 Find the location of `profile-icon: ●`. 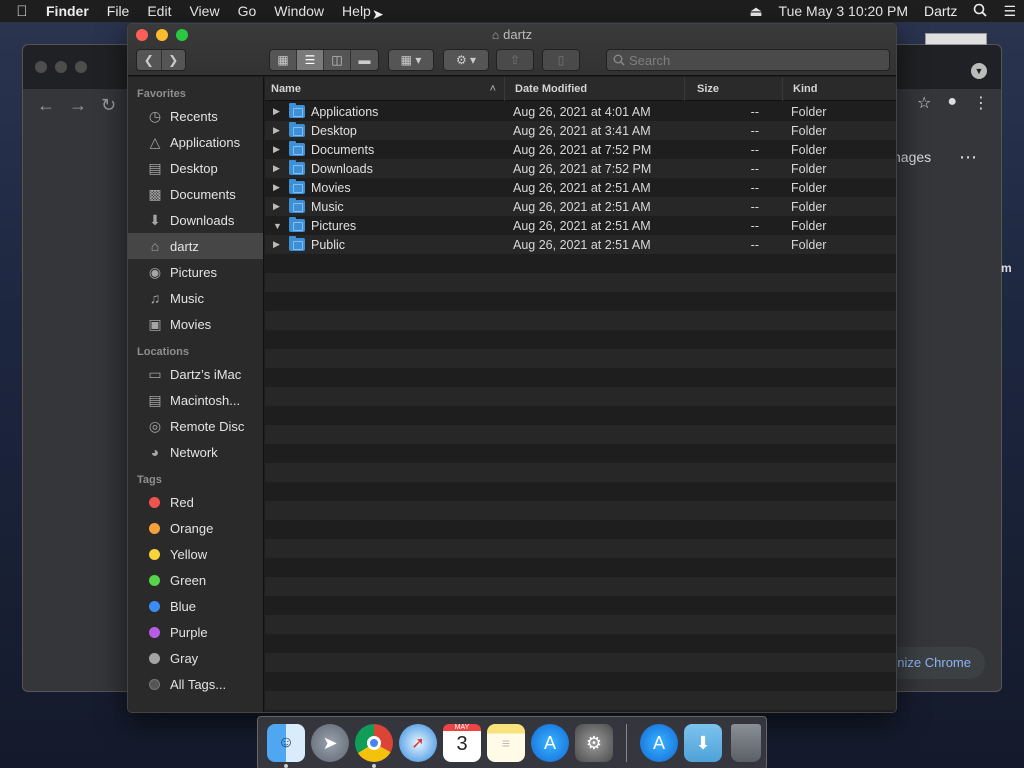

profile-icon: ● is located at coordinates (952, 103).